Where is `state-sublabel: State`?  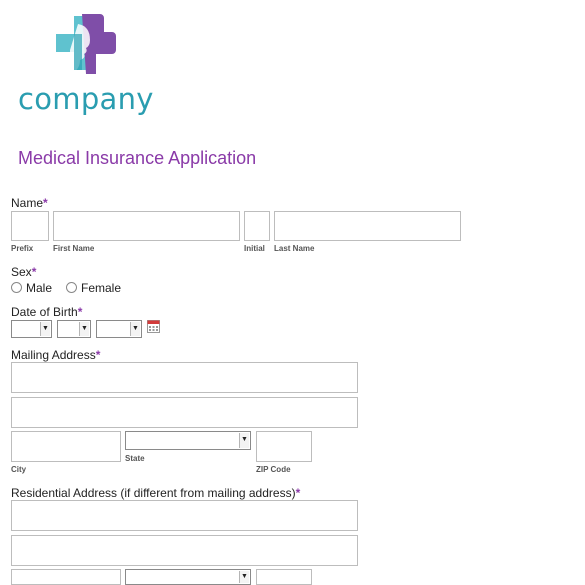
state-sublabel: State is located at coordinates (135, 458).